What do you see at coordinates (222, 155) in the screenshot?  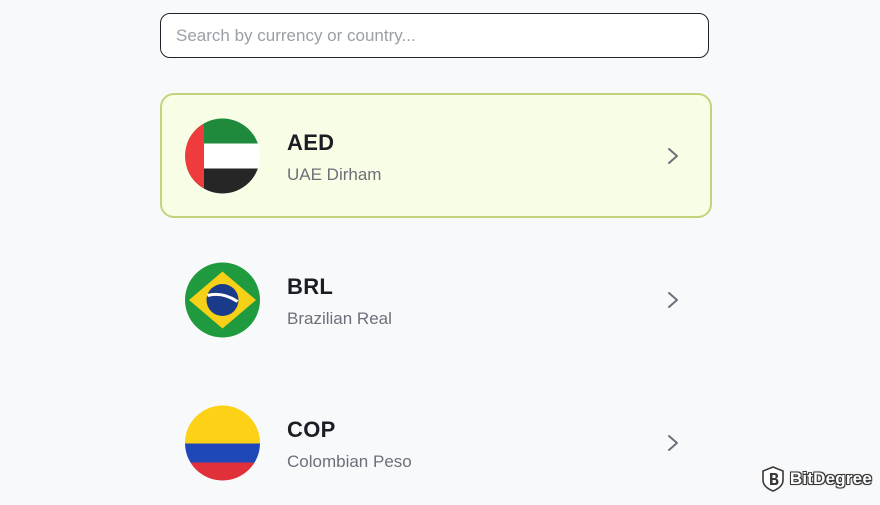 I see `uae-flag-icon` at bounding box center [222, 155].